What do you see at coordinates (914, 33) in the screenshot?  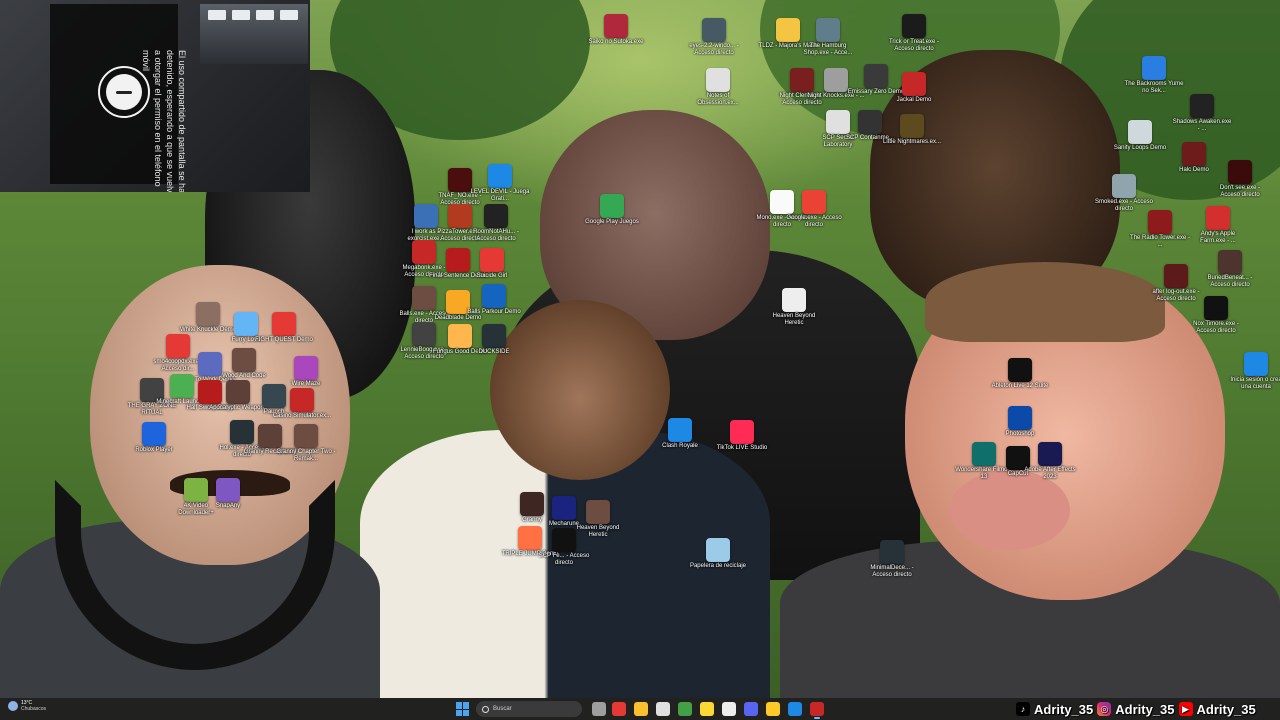 I see `desktop-icon-trickortreat: Trick or Treat.exe - Acceso directo` at bounding box center [914, 33].